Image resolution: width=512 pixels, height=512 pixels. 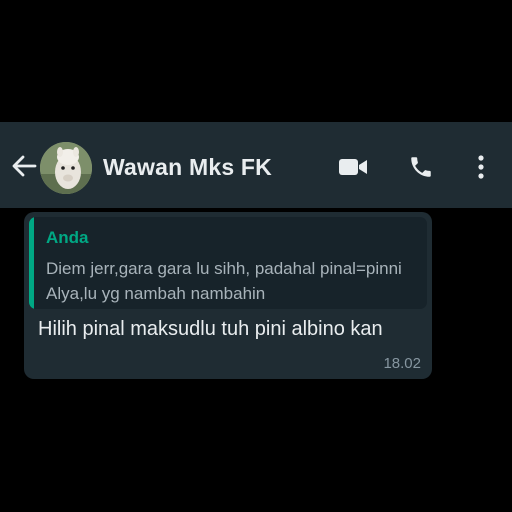 I want to click on message-text: Hilih pinal maksudlu tuh pini albino kan, so click(x=210, y=329).